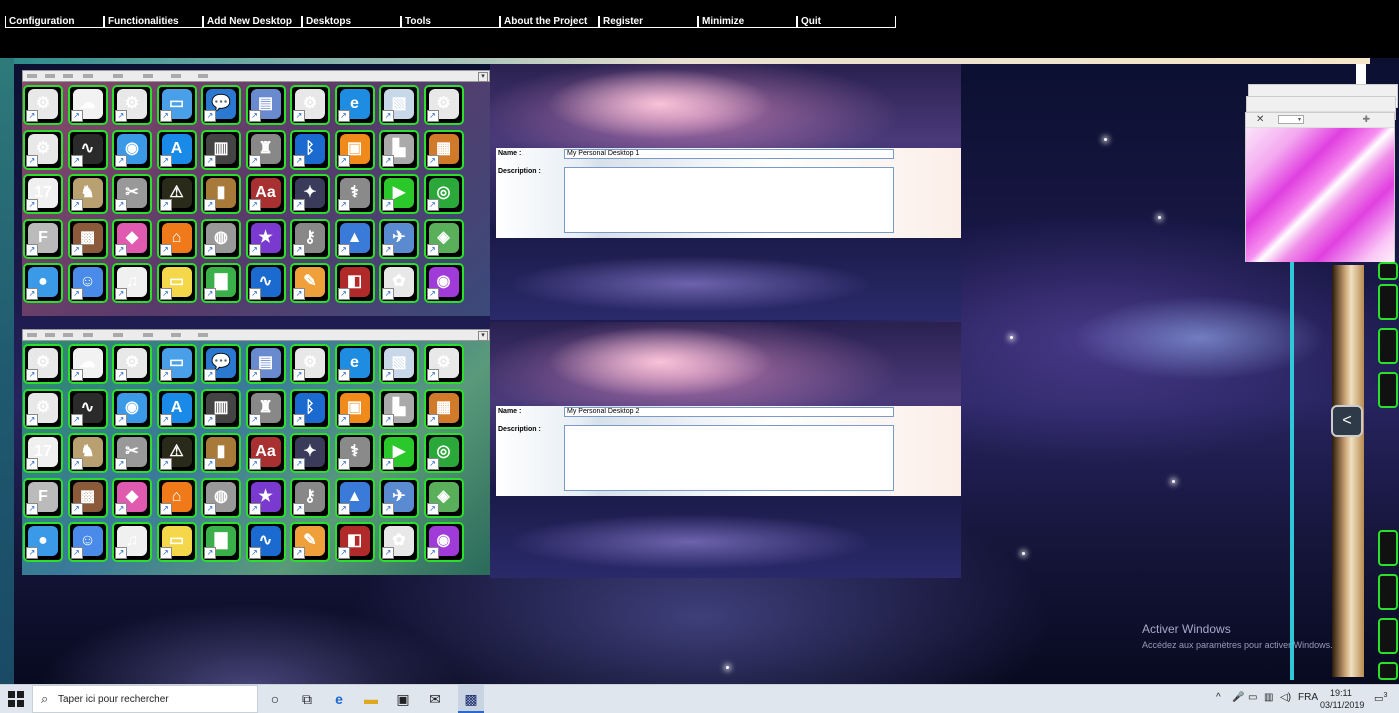 Image resolution: width=1399 pixels, height=713 pixels. What do you see at coordinates (471, 699) in the screenshot?
I see `taskbar-active-app: ▩` at bounding box center [471, 699].